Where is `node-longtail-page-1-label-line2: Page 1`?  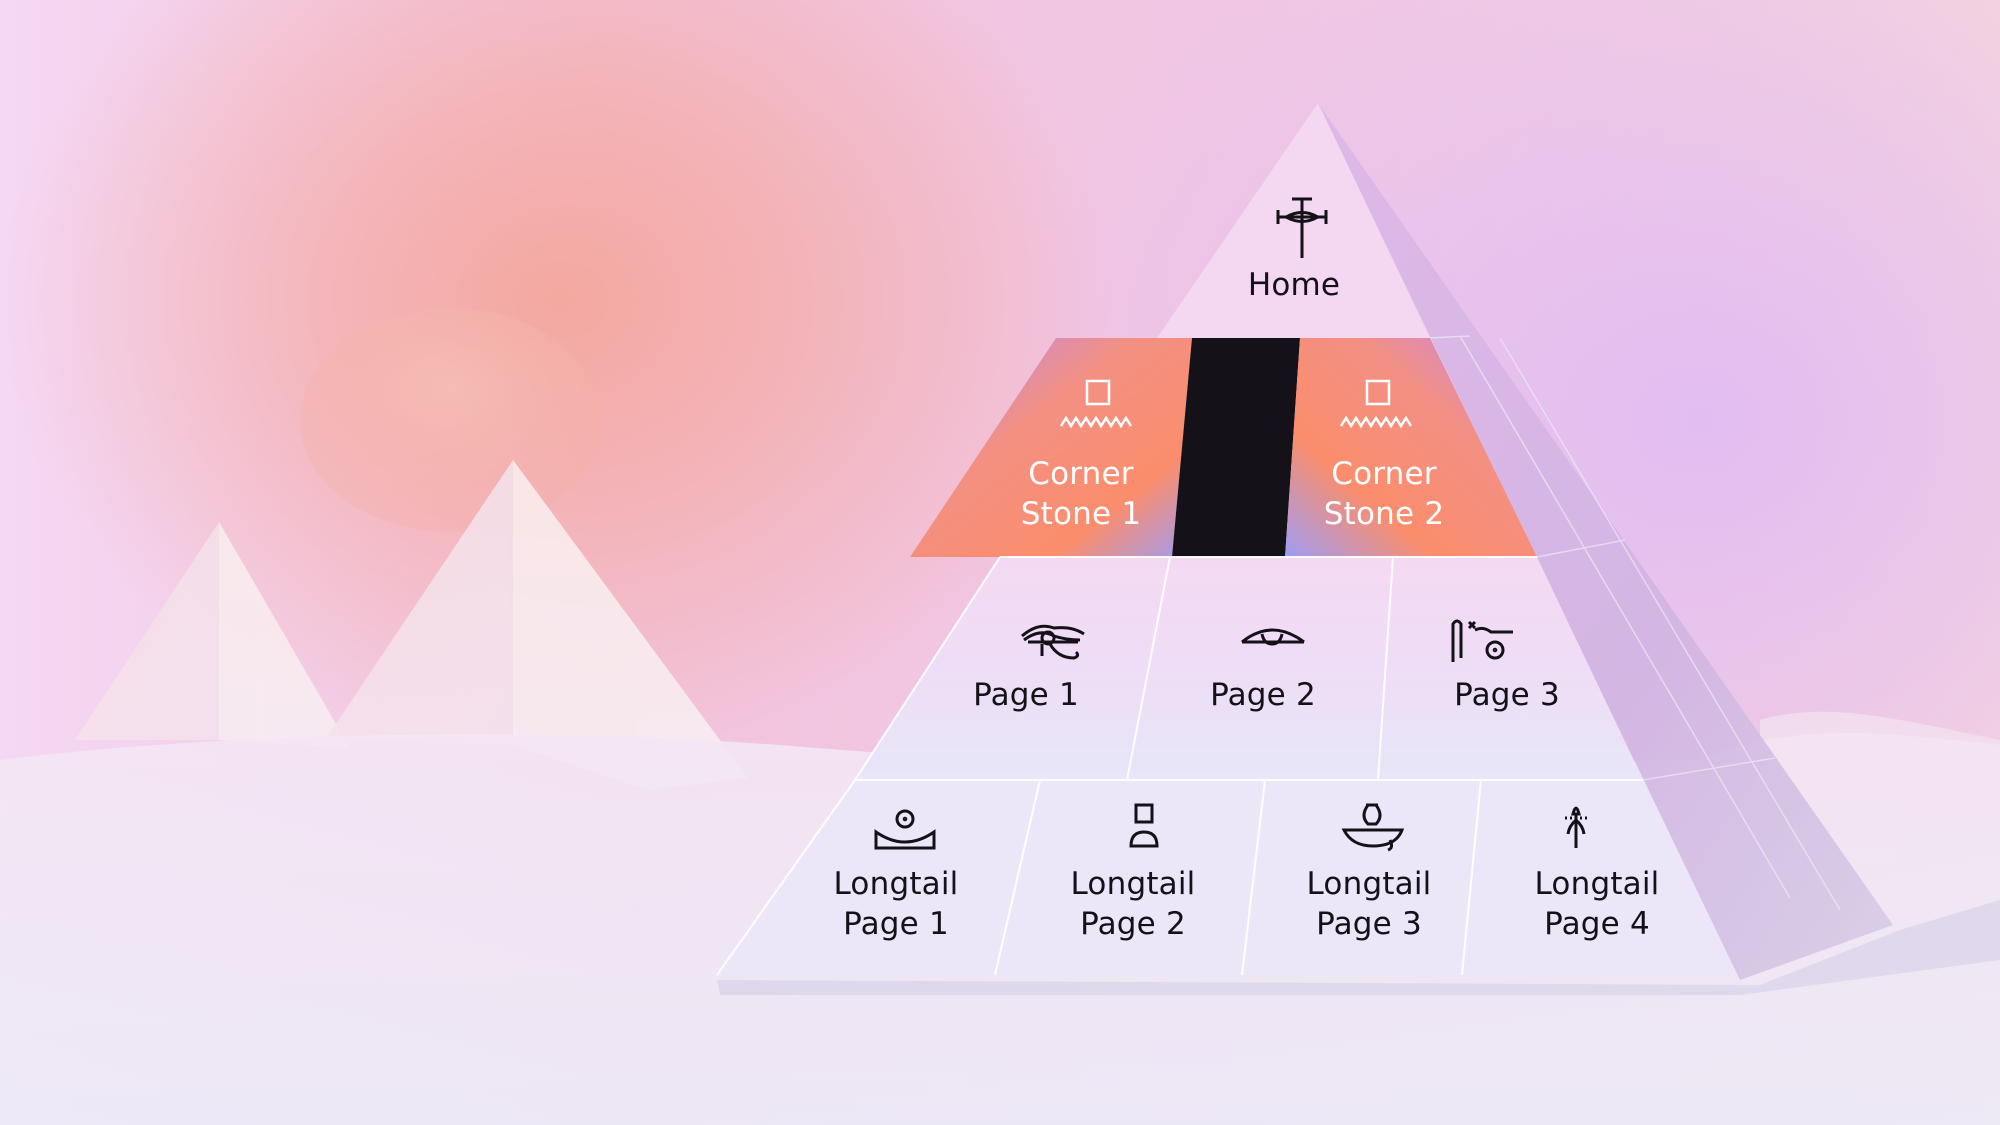 node-longtail-page-1-label-line2: Page 1 is located at coordinates (896, 924).